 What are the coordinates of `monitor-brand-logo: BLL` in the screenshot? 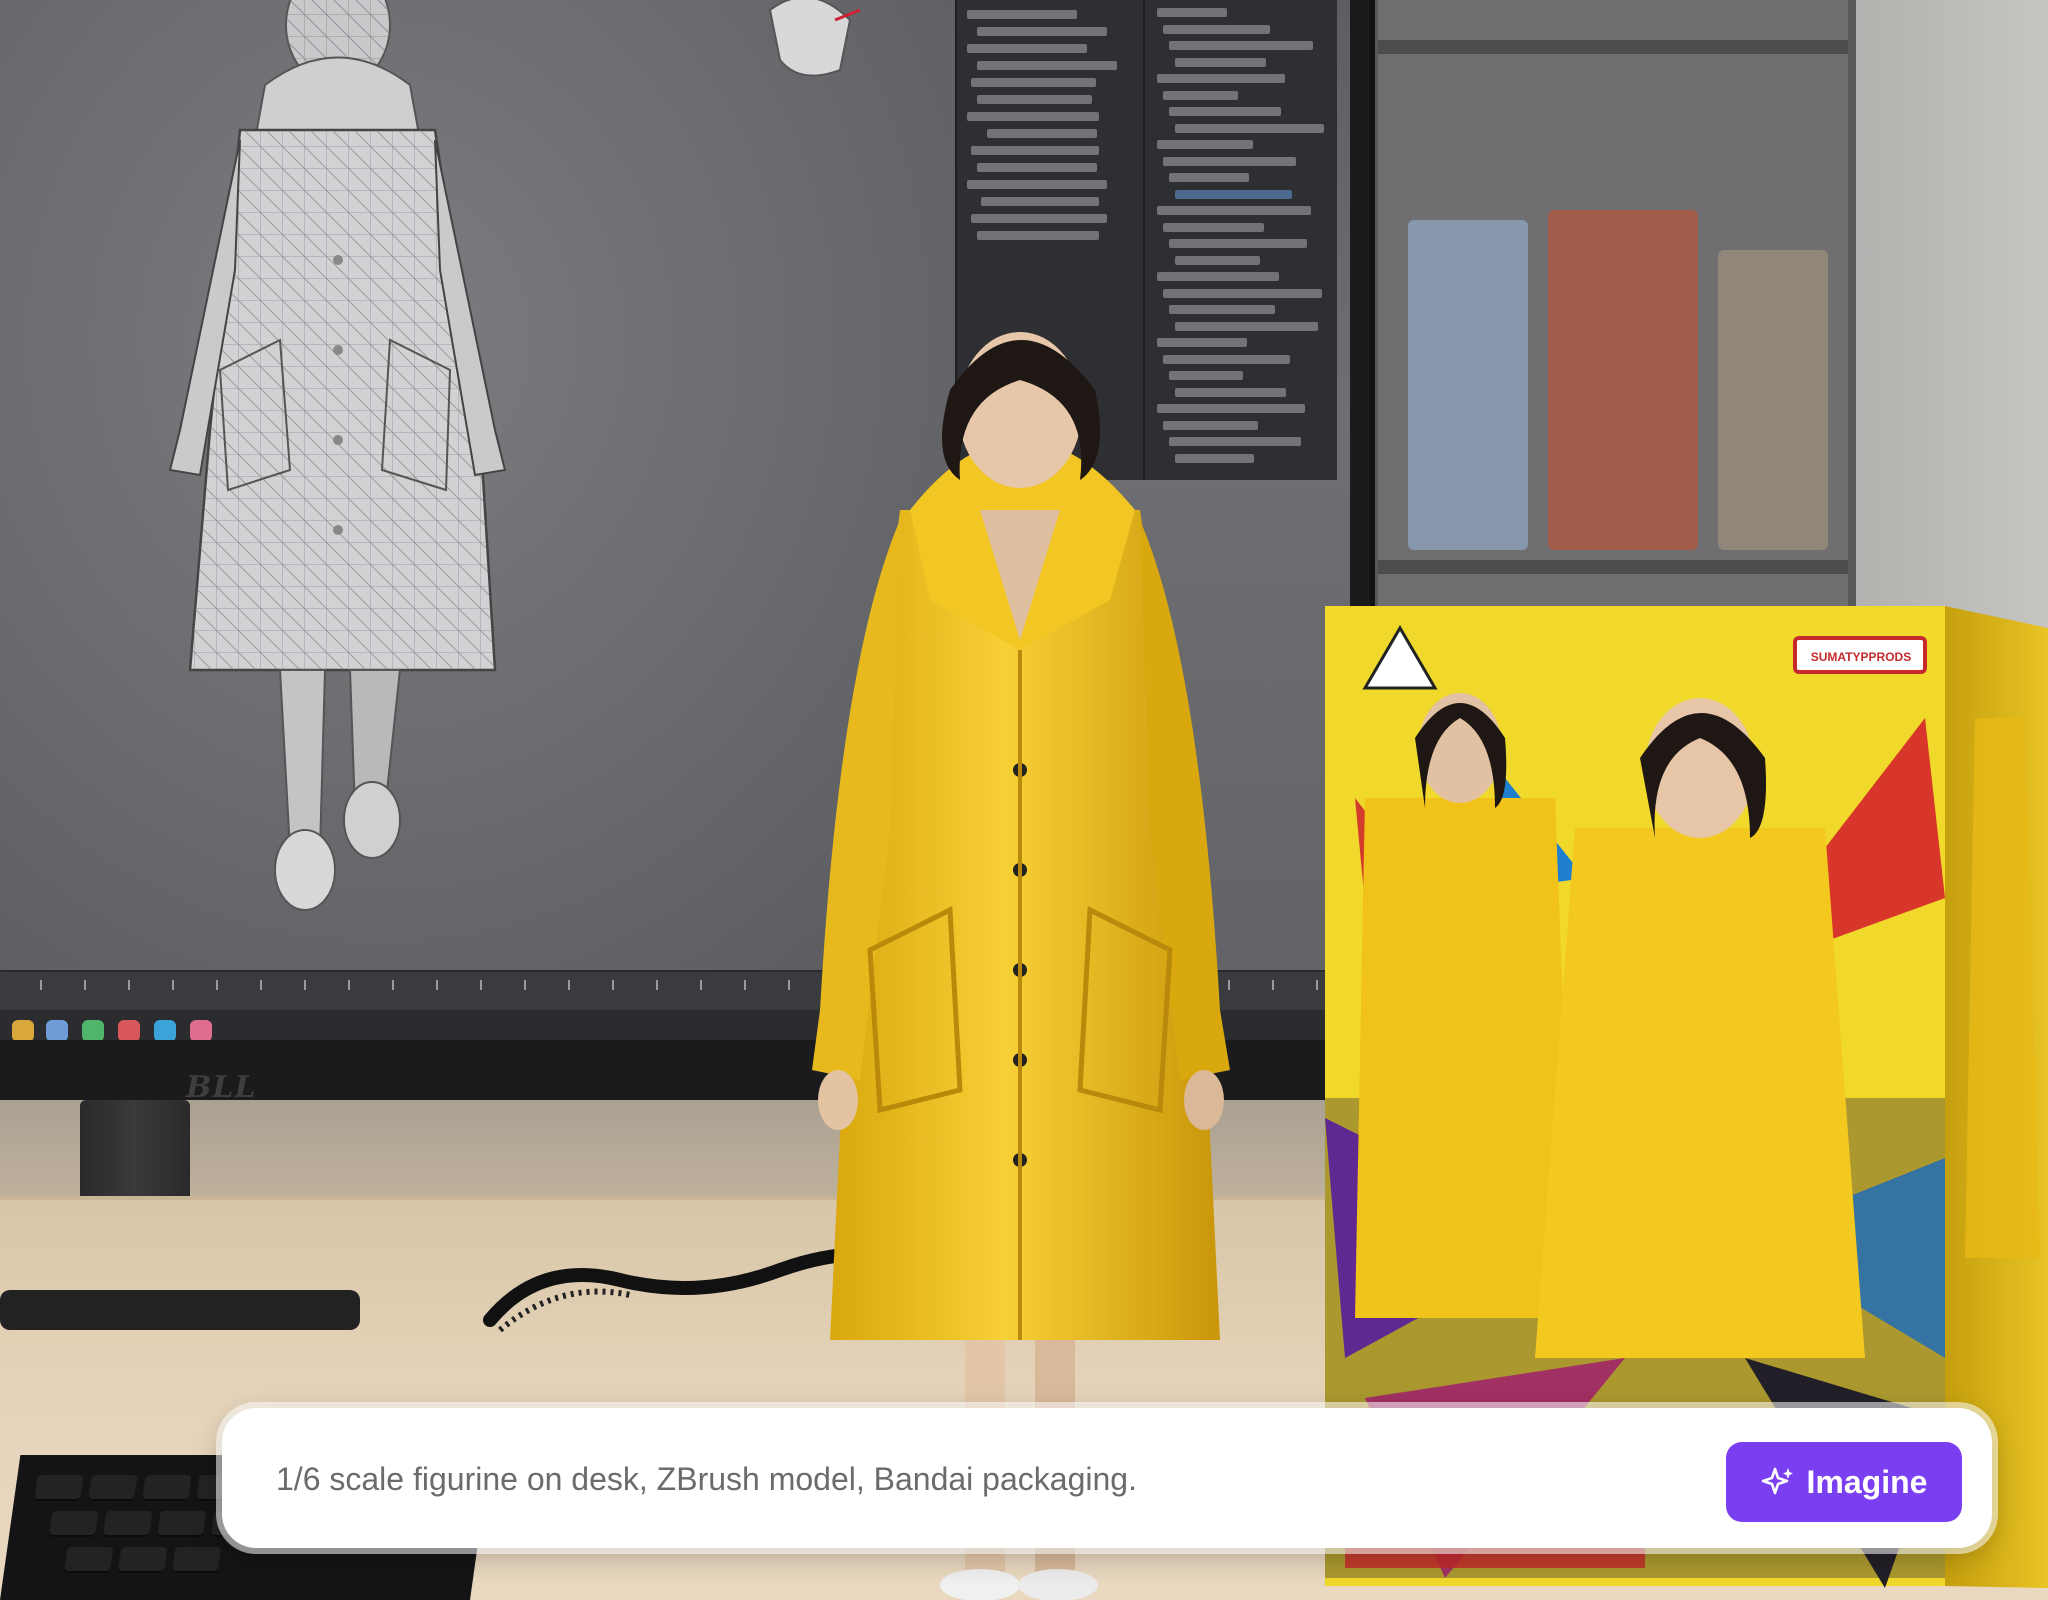 It's located at (221, 1087).